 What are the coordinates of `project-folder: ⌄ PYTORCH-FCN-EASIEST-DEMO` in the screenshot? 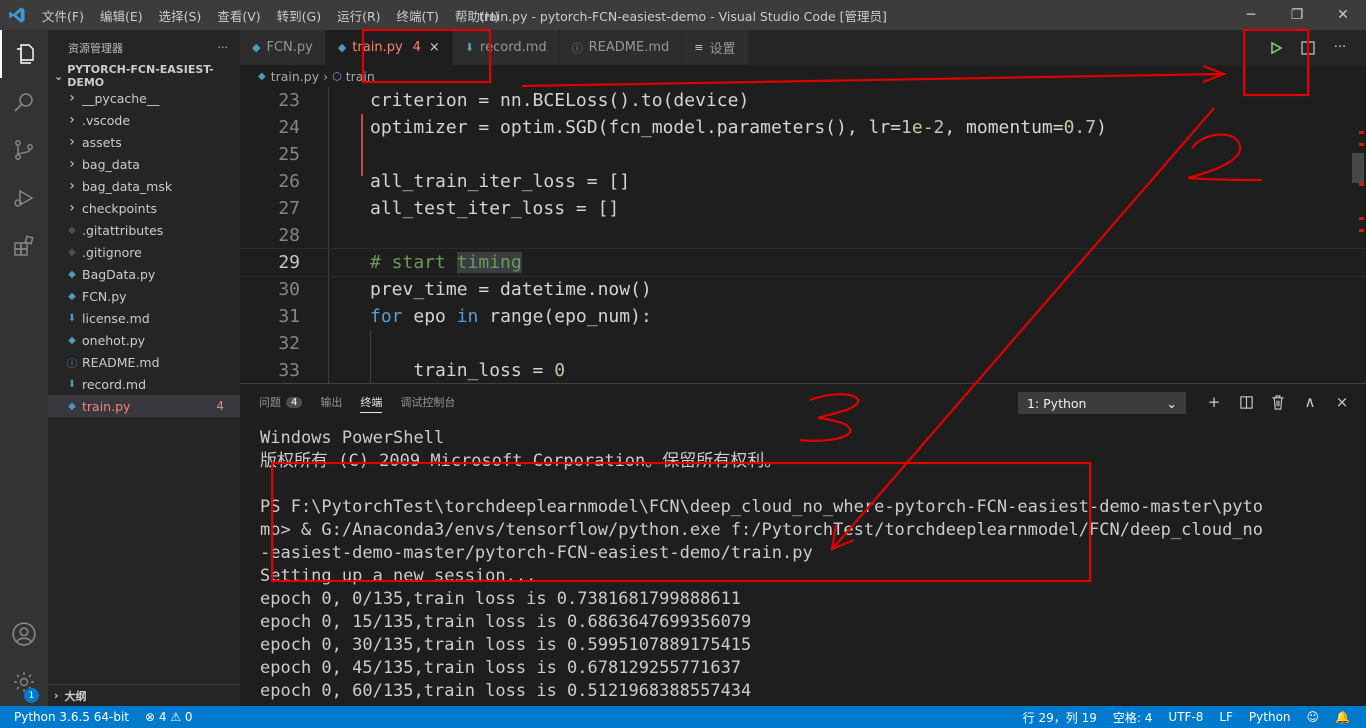 It's located at (144, 76).